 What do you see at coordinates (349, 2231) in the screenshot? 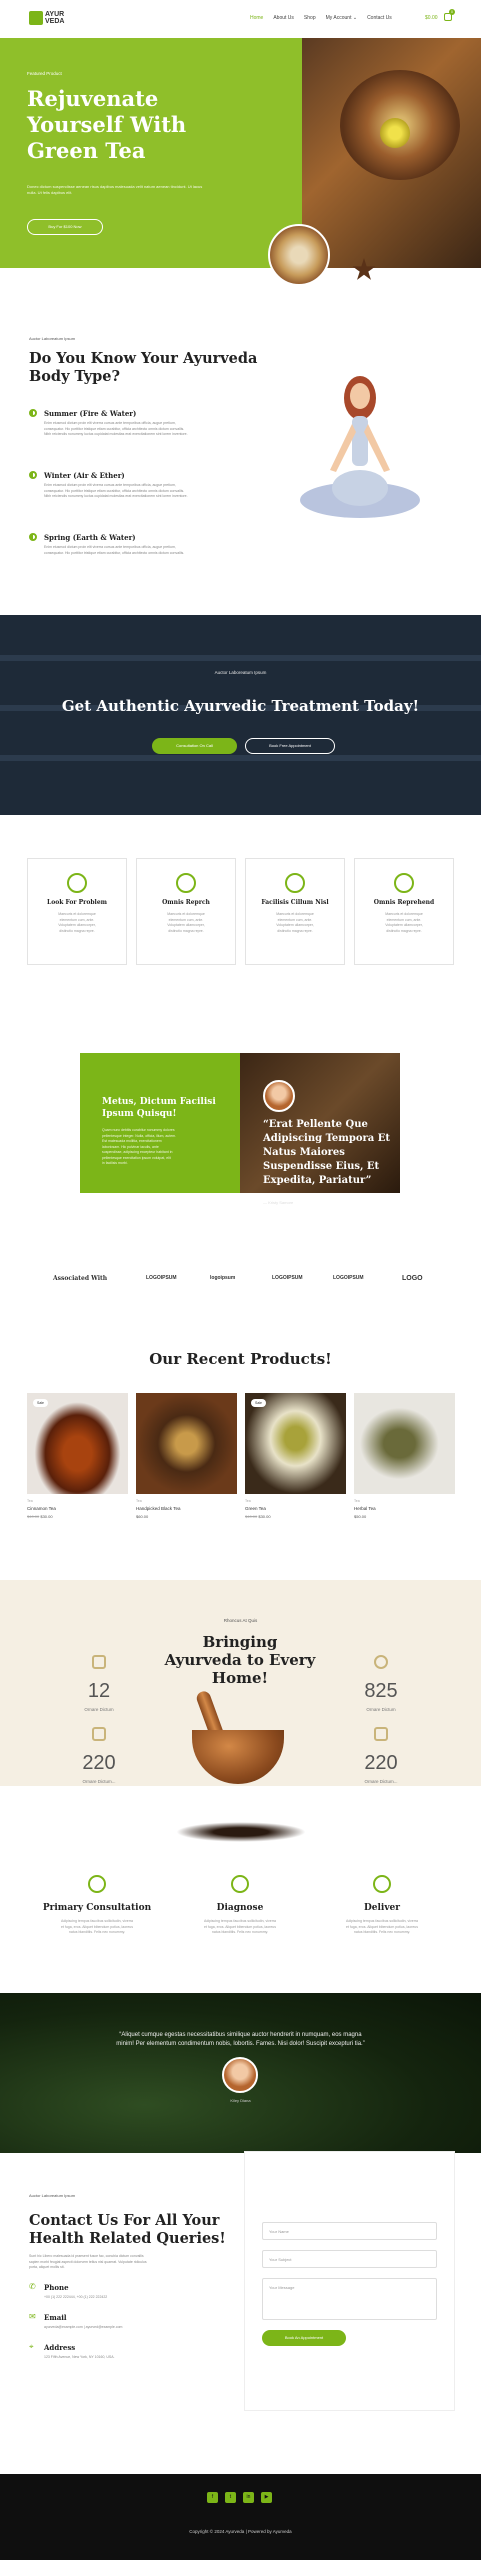
I see `name-input: Your Name` at bounding box center [349, 2231].